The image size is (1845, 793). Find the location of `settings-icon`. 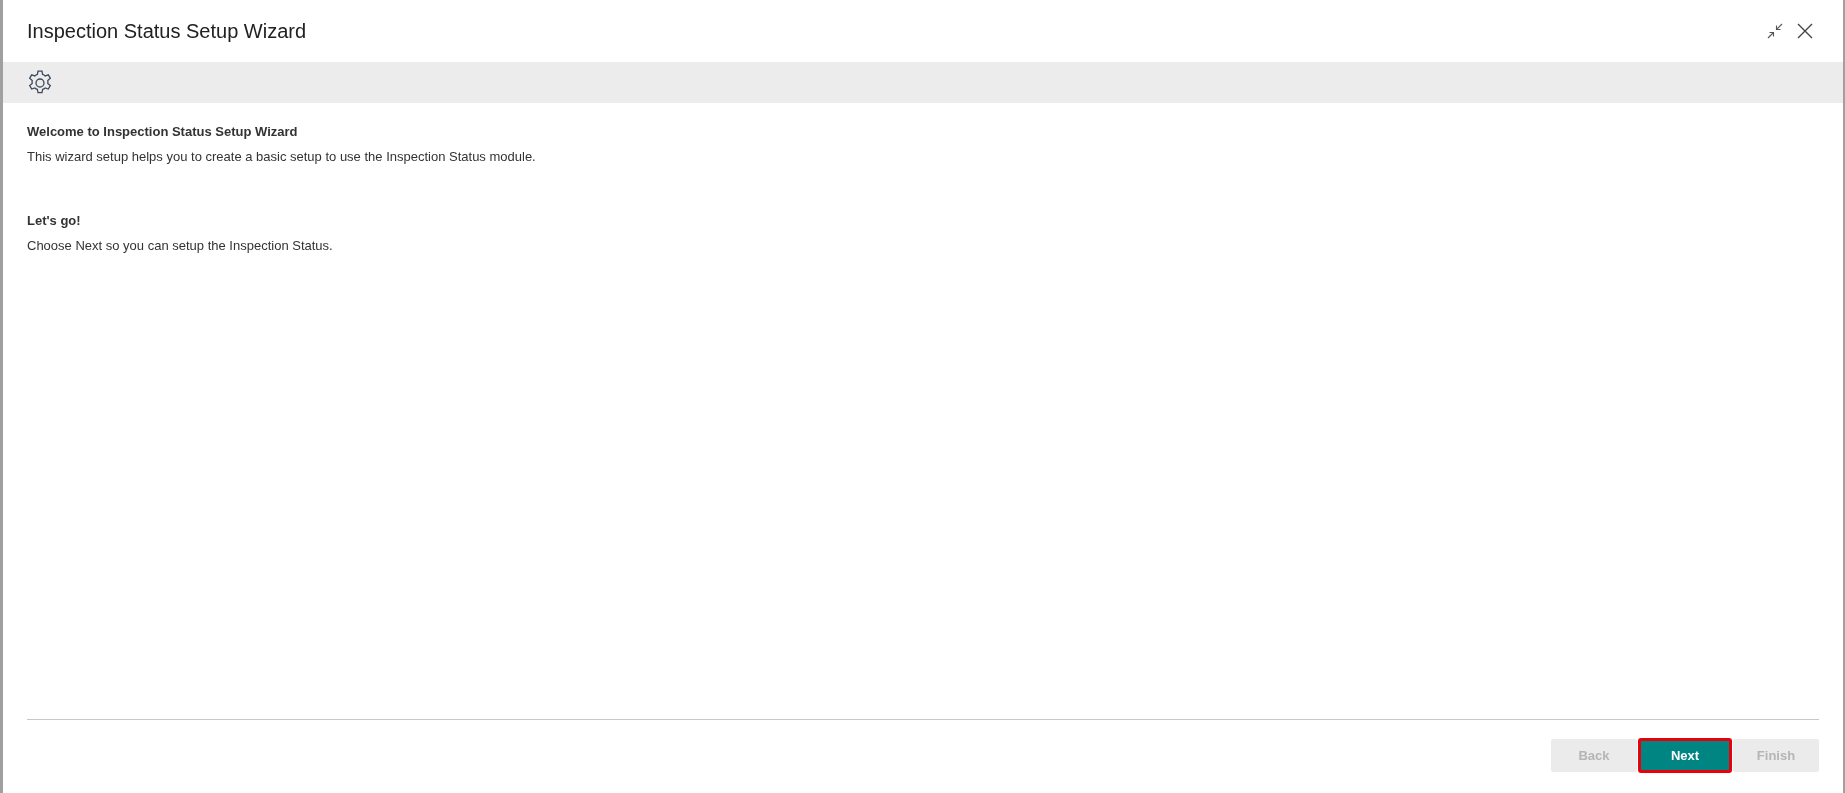

settings-icon is located at coordinates (40, 82).